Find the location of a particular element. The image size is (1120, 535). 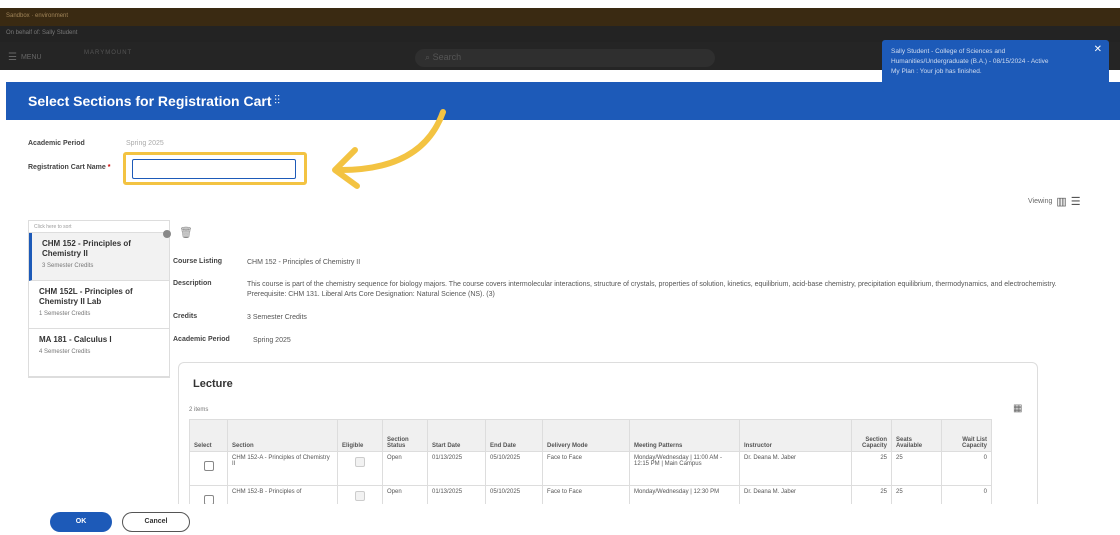

notification-line: My Plan : Your job has finished. is located at coordinates (936, 71).